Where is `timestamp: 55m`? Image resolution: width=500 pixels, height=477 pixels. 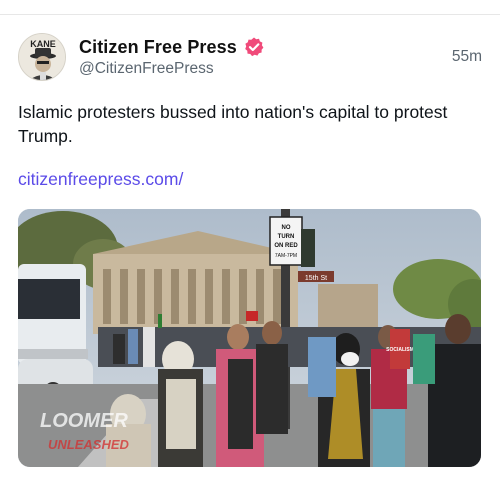
timestamp: 55m is located at coordinates (467, 57).